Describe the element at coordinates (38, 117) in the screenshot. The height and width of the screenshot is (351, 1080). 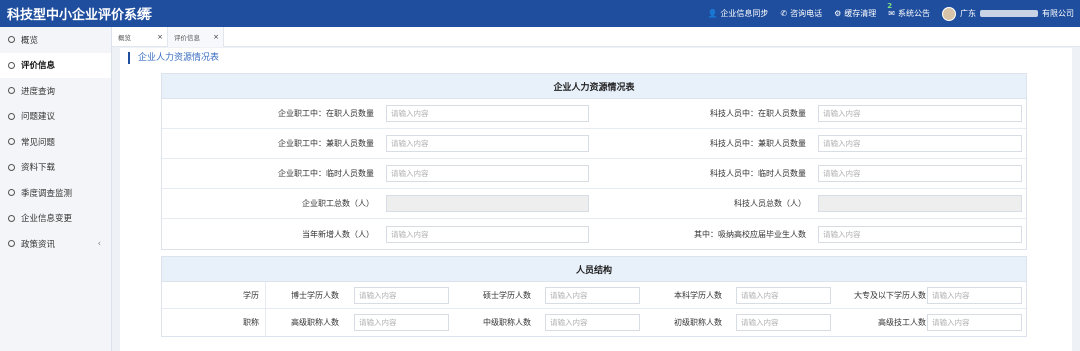
I see `sidebar-item-label: 问题建议` at that location.